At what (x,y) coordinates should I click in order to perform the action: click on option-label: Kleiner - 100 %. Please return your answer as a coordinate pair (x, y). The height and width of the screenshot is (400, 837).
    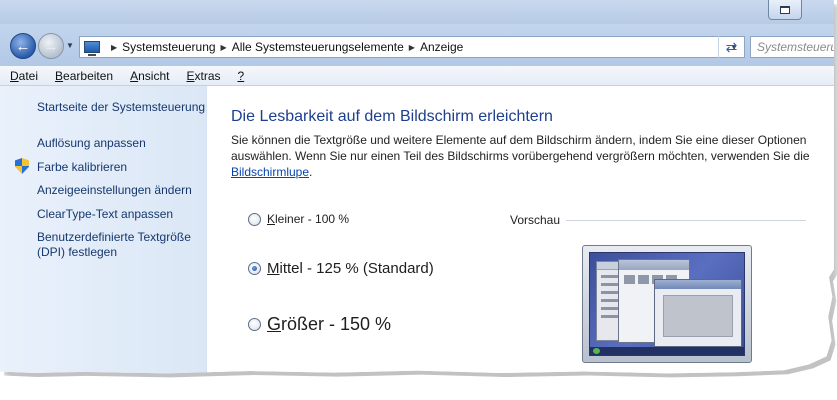
    Looking at the image, I should click on (308, 219).